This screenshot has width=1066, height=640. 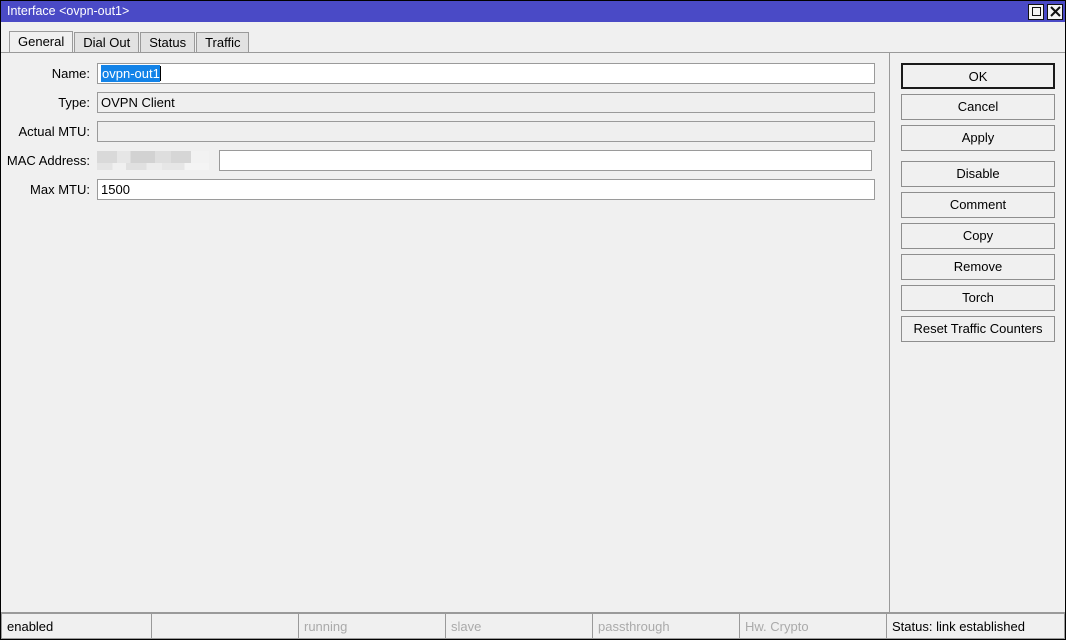 What do you see at coordinates (978, 76) in the screenshot?
I see `ok-button: OK` at bounding box center [978, 76].